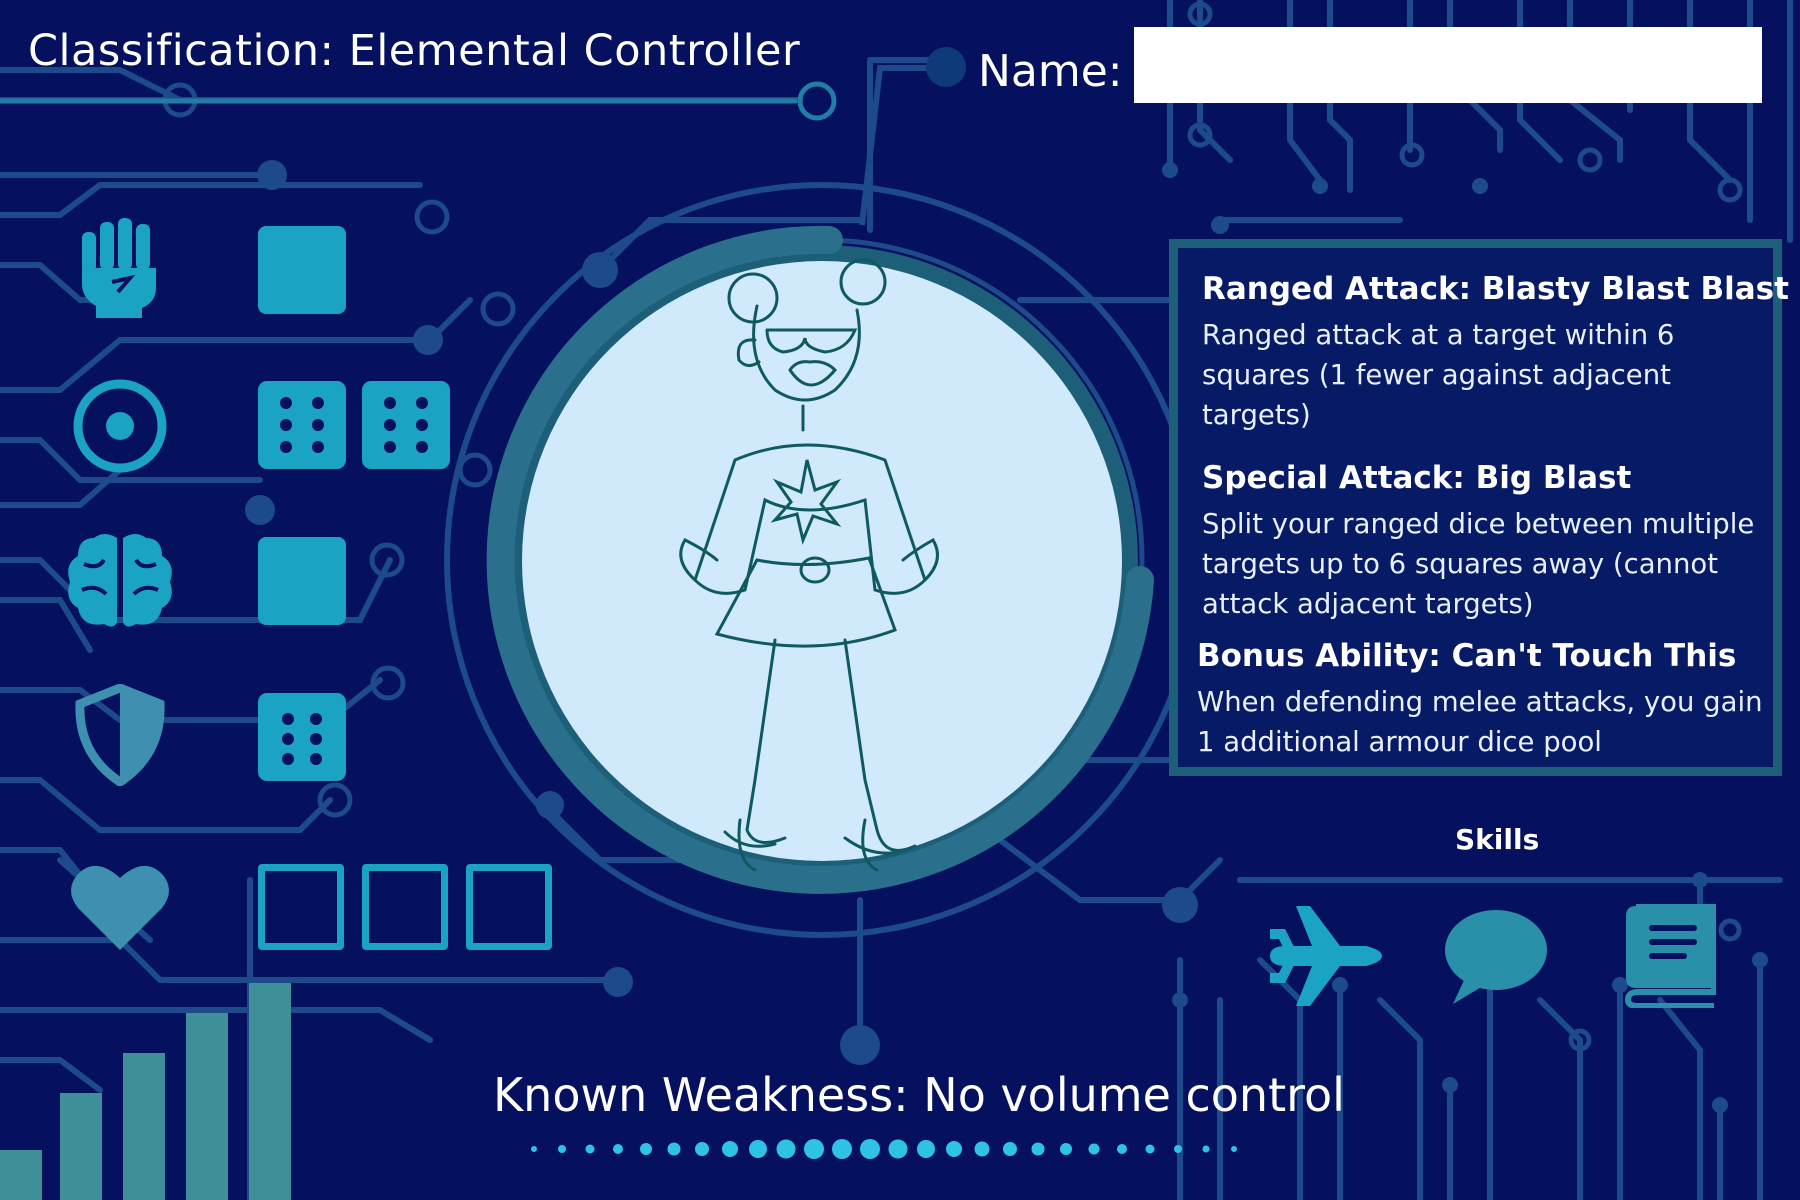 The height and width of the screenshot is (1200, 1800). Describe the element at coordinates (302, 737) in the screenshot. I see `dice-four-icon` at that location.